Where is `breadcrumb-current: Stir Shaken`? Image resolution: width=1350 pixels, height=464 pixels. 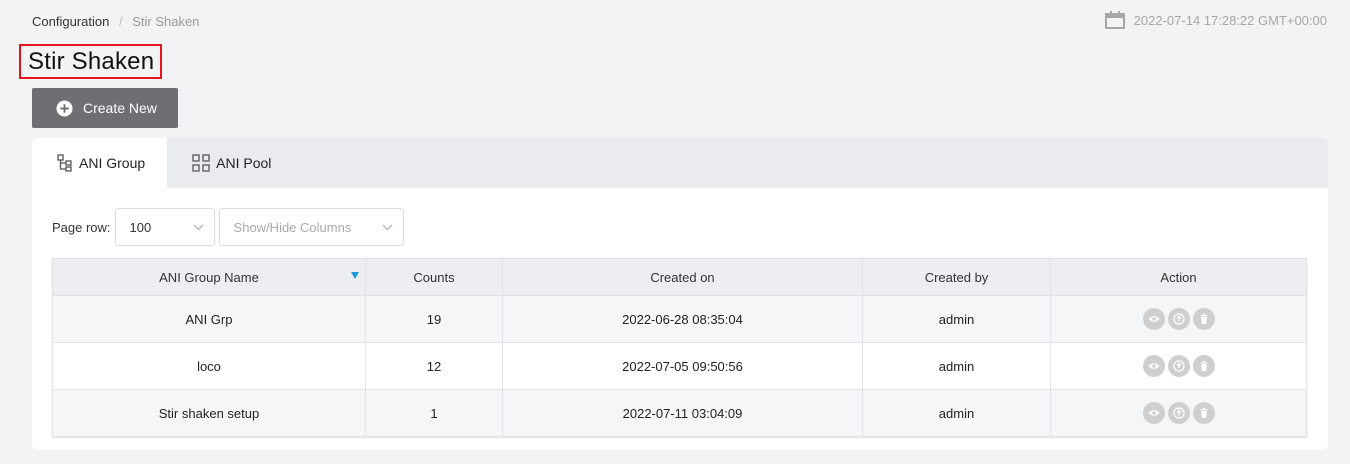 breadcrumb-current: Stir Shaken is located at coordinates (166, 21).